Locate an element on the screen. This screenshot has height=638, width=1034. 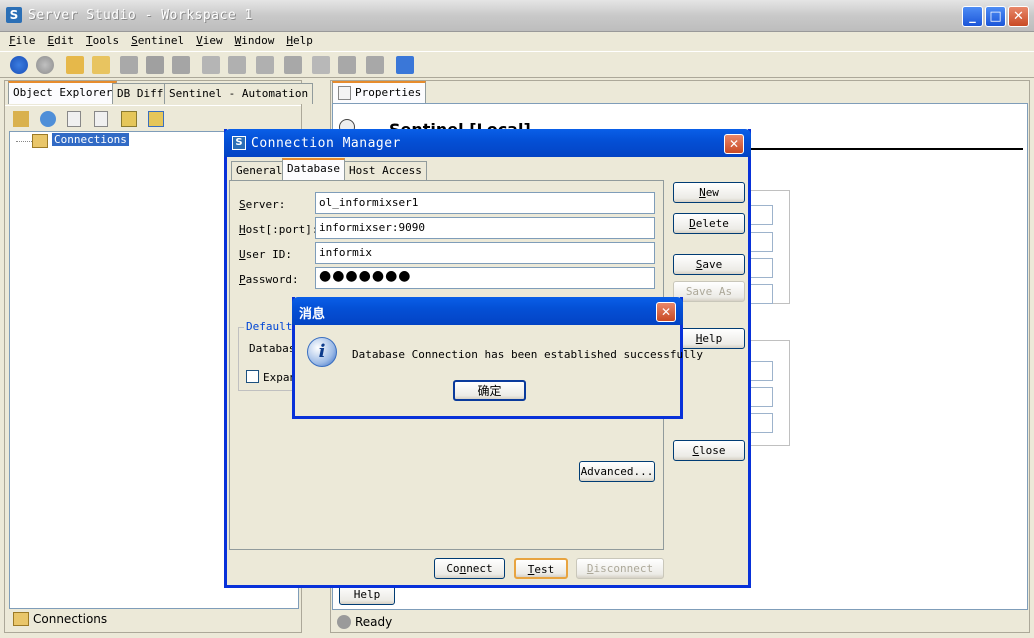
menu-mnemonic: T is located at coordinates (89, 40).